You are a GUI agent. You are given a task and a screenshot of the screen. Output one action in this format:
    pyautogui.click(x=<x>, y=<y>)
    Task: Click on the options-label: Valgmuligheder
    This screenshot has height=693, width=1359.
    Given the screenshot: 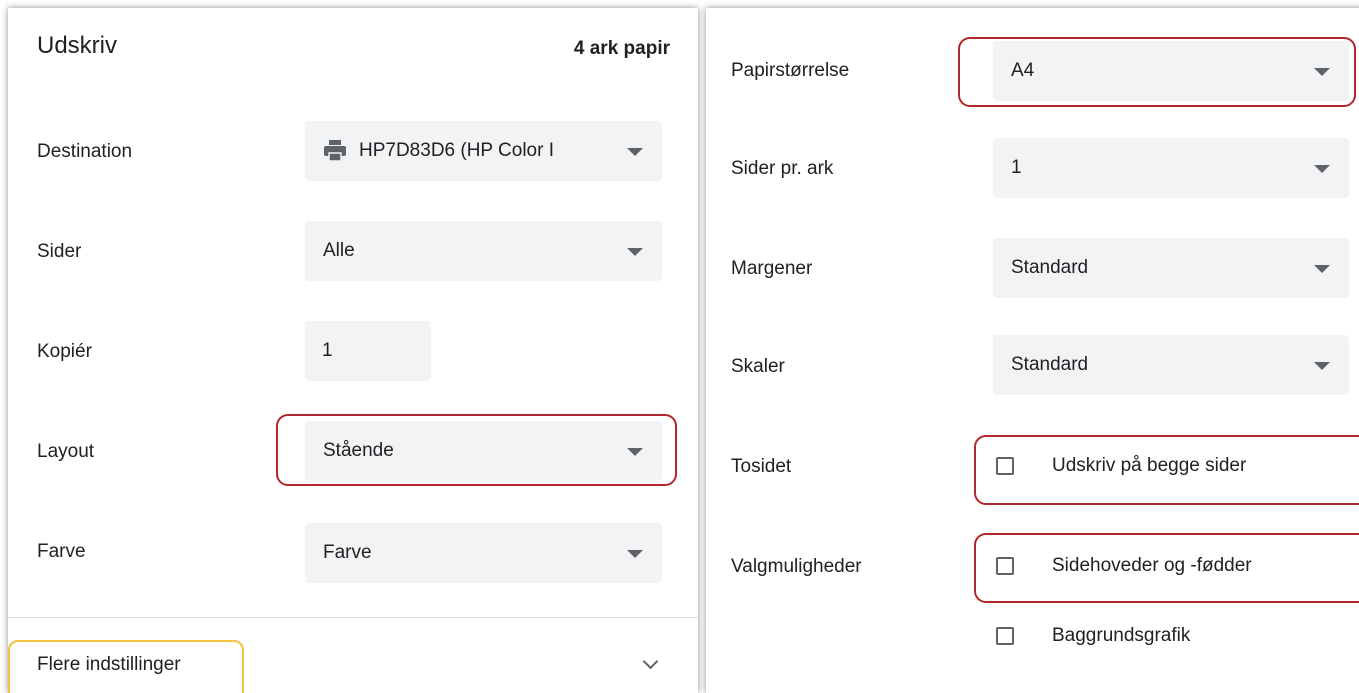 What is the action you would take?
    pyautogui.click(x=796, y=566)
    